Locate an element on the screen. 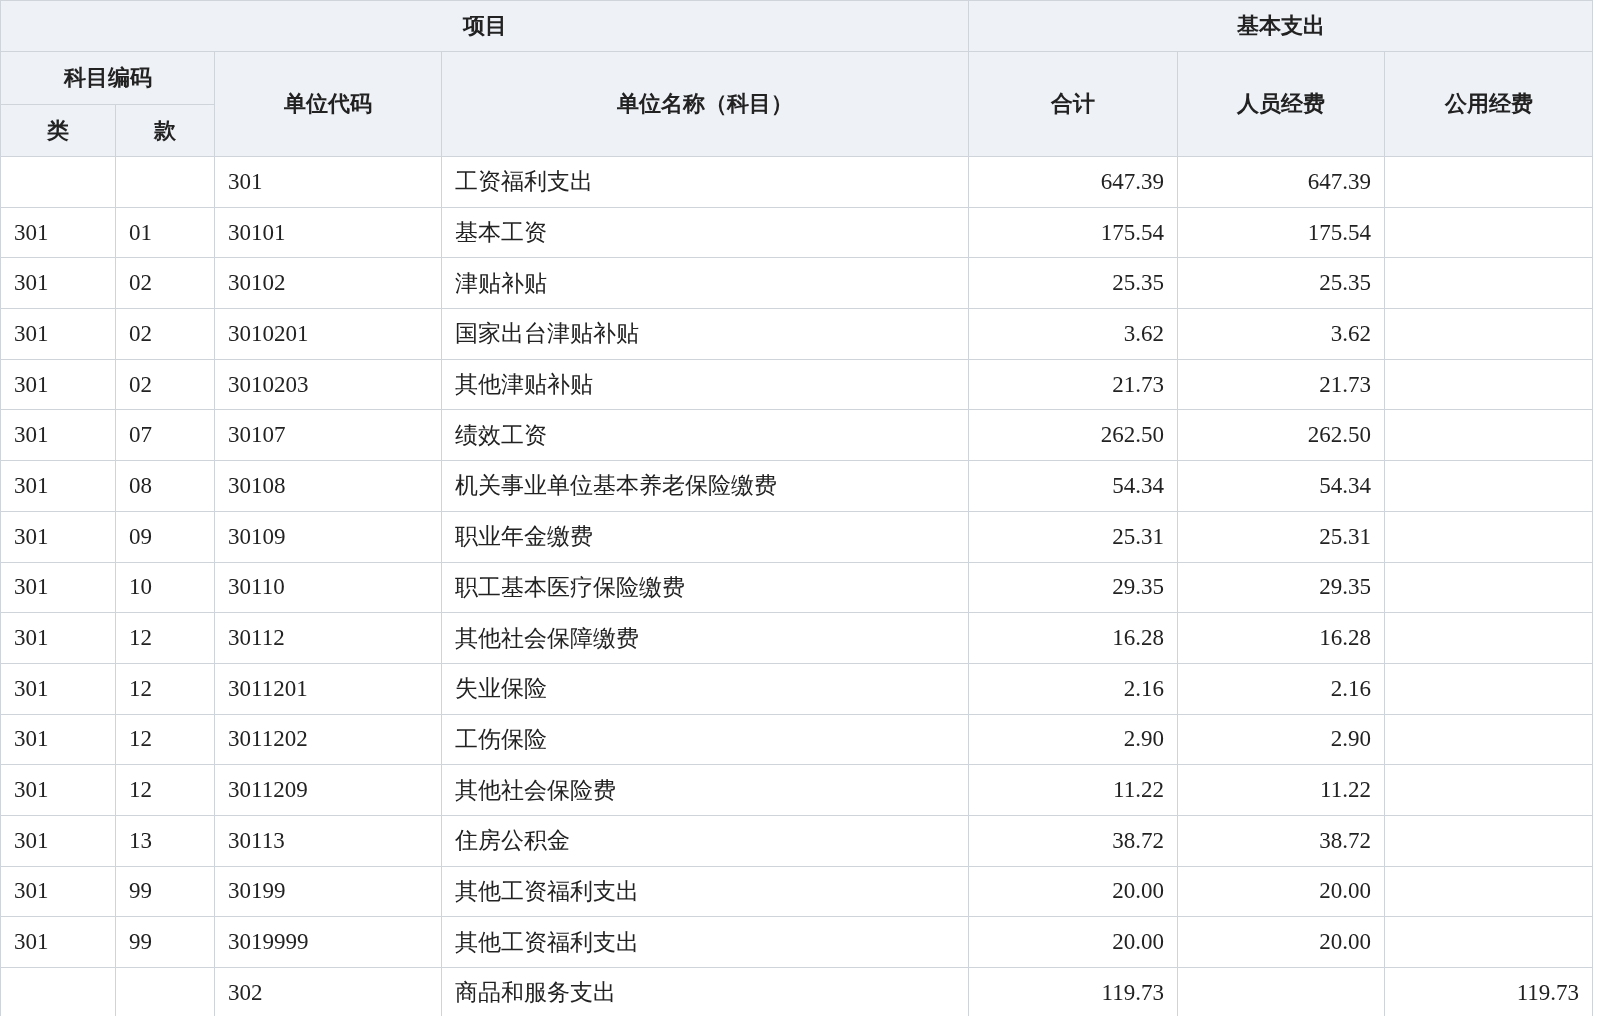 Image resolution: width=1600 pixels, height=1016 pixels. table-cell: 30107 is located at coordinates (328, 435).